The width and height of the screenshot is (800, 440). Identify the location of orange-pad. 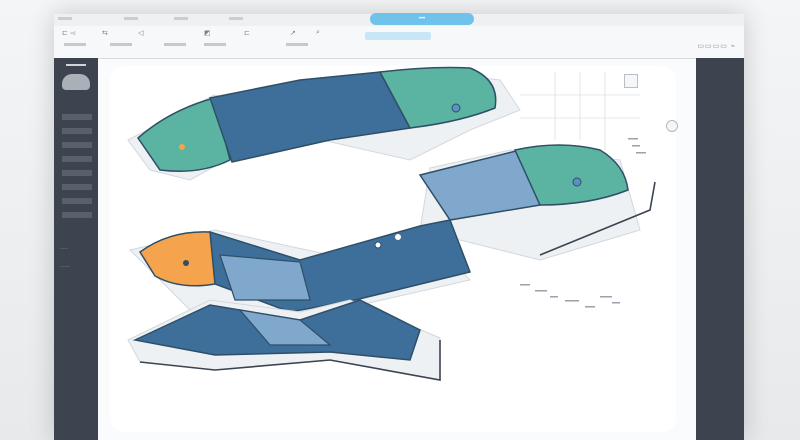
(180, 259).